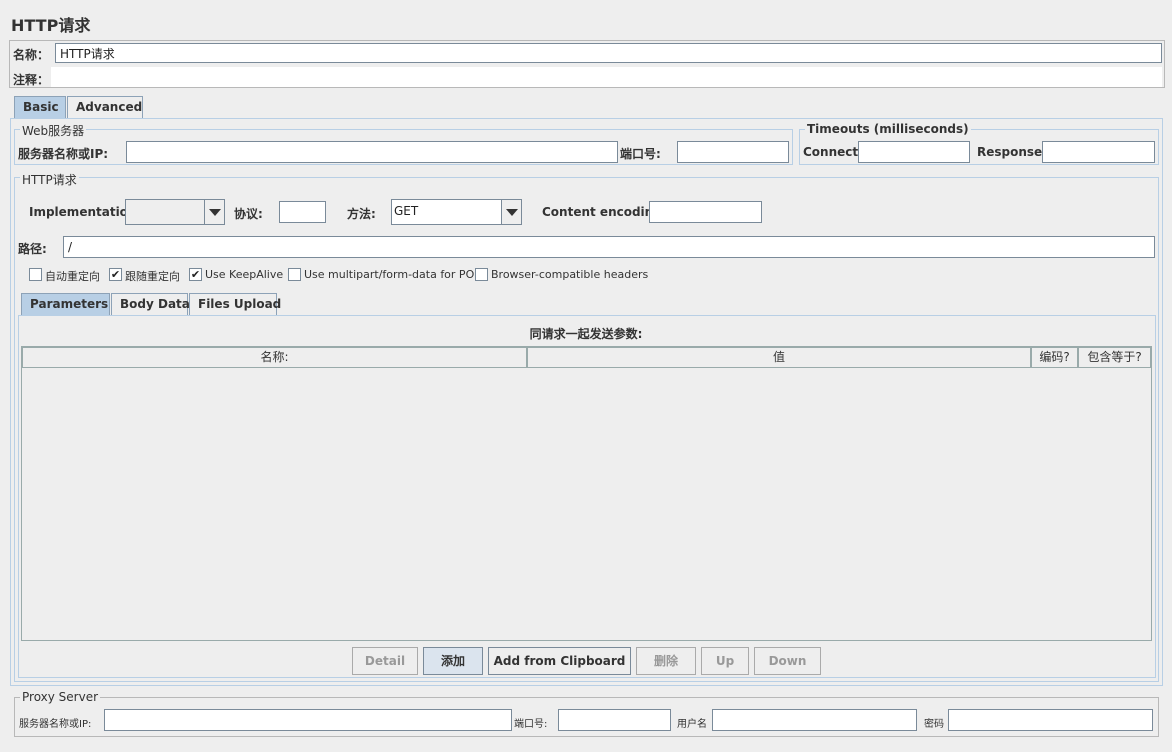 The height and width of the screenshot is (752, 1172). What do you see at coordinates (1054, 357) in the screenshot?
I see `col-header-encode: 编码?` at bounding box center [1054, 357].